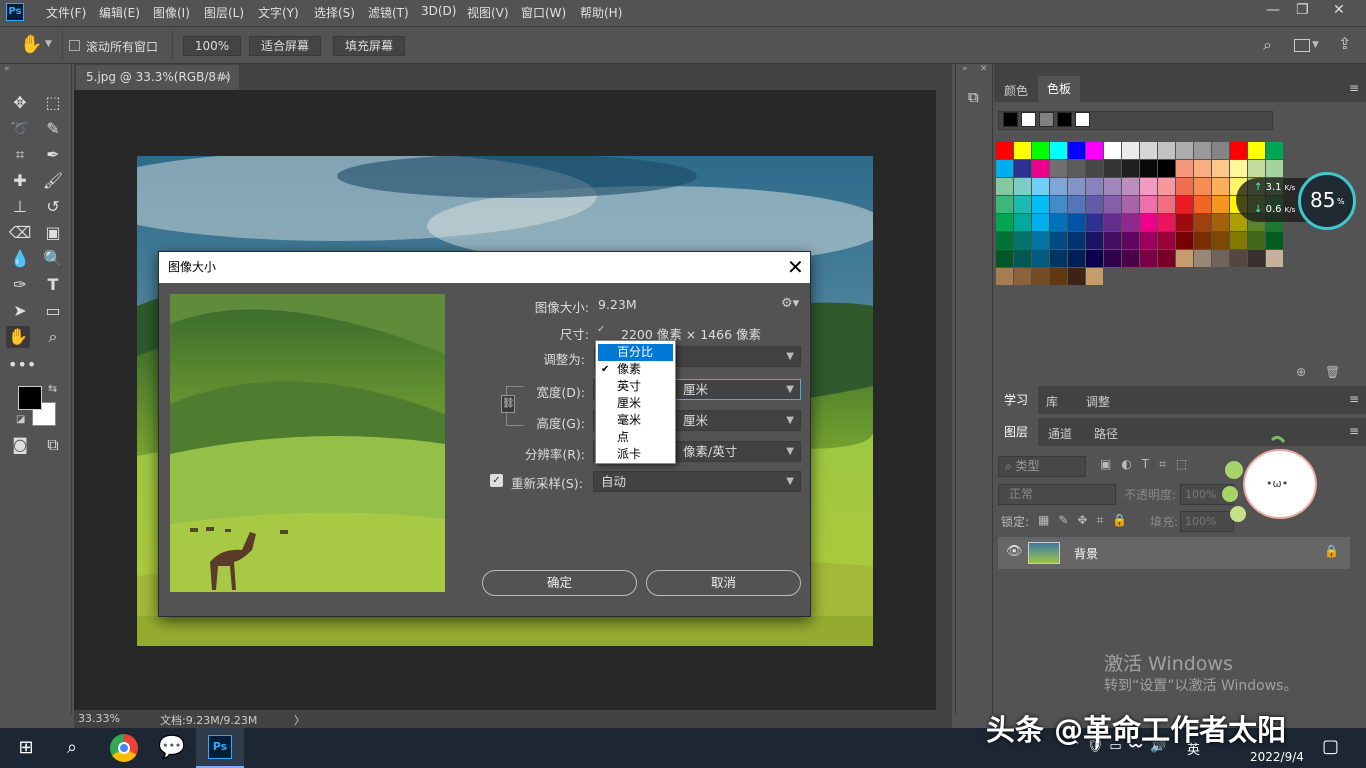  What do you see at coordinates (944, 400) in the screenshot?
I see `vertical-scrollbar` at bounding box center [944, 400].